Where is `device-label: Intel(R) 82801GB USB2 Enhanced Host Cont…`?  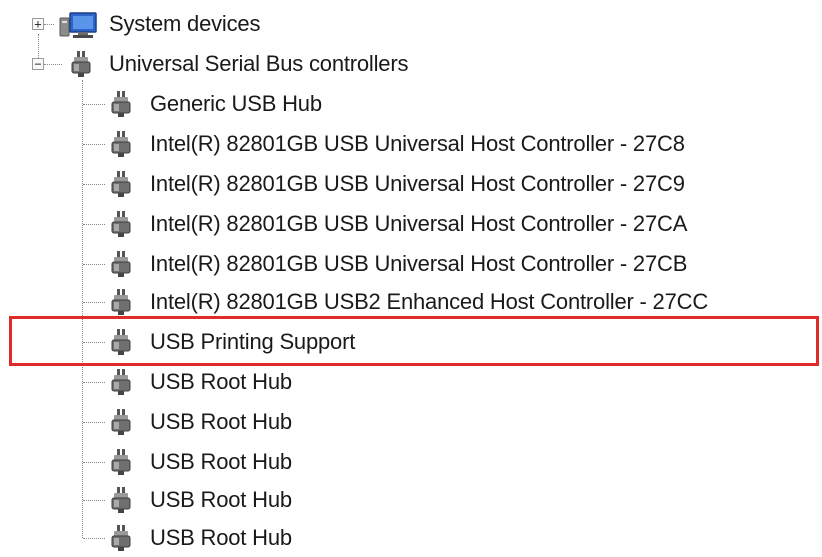
device-label: Intel(R) 82801GB USB2 Enhanced Host Cont… is located at coordinates (429, 301).